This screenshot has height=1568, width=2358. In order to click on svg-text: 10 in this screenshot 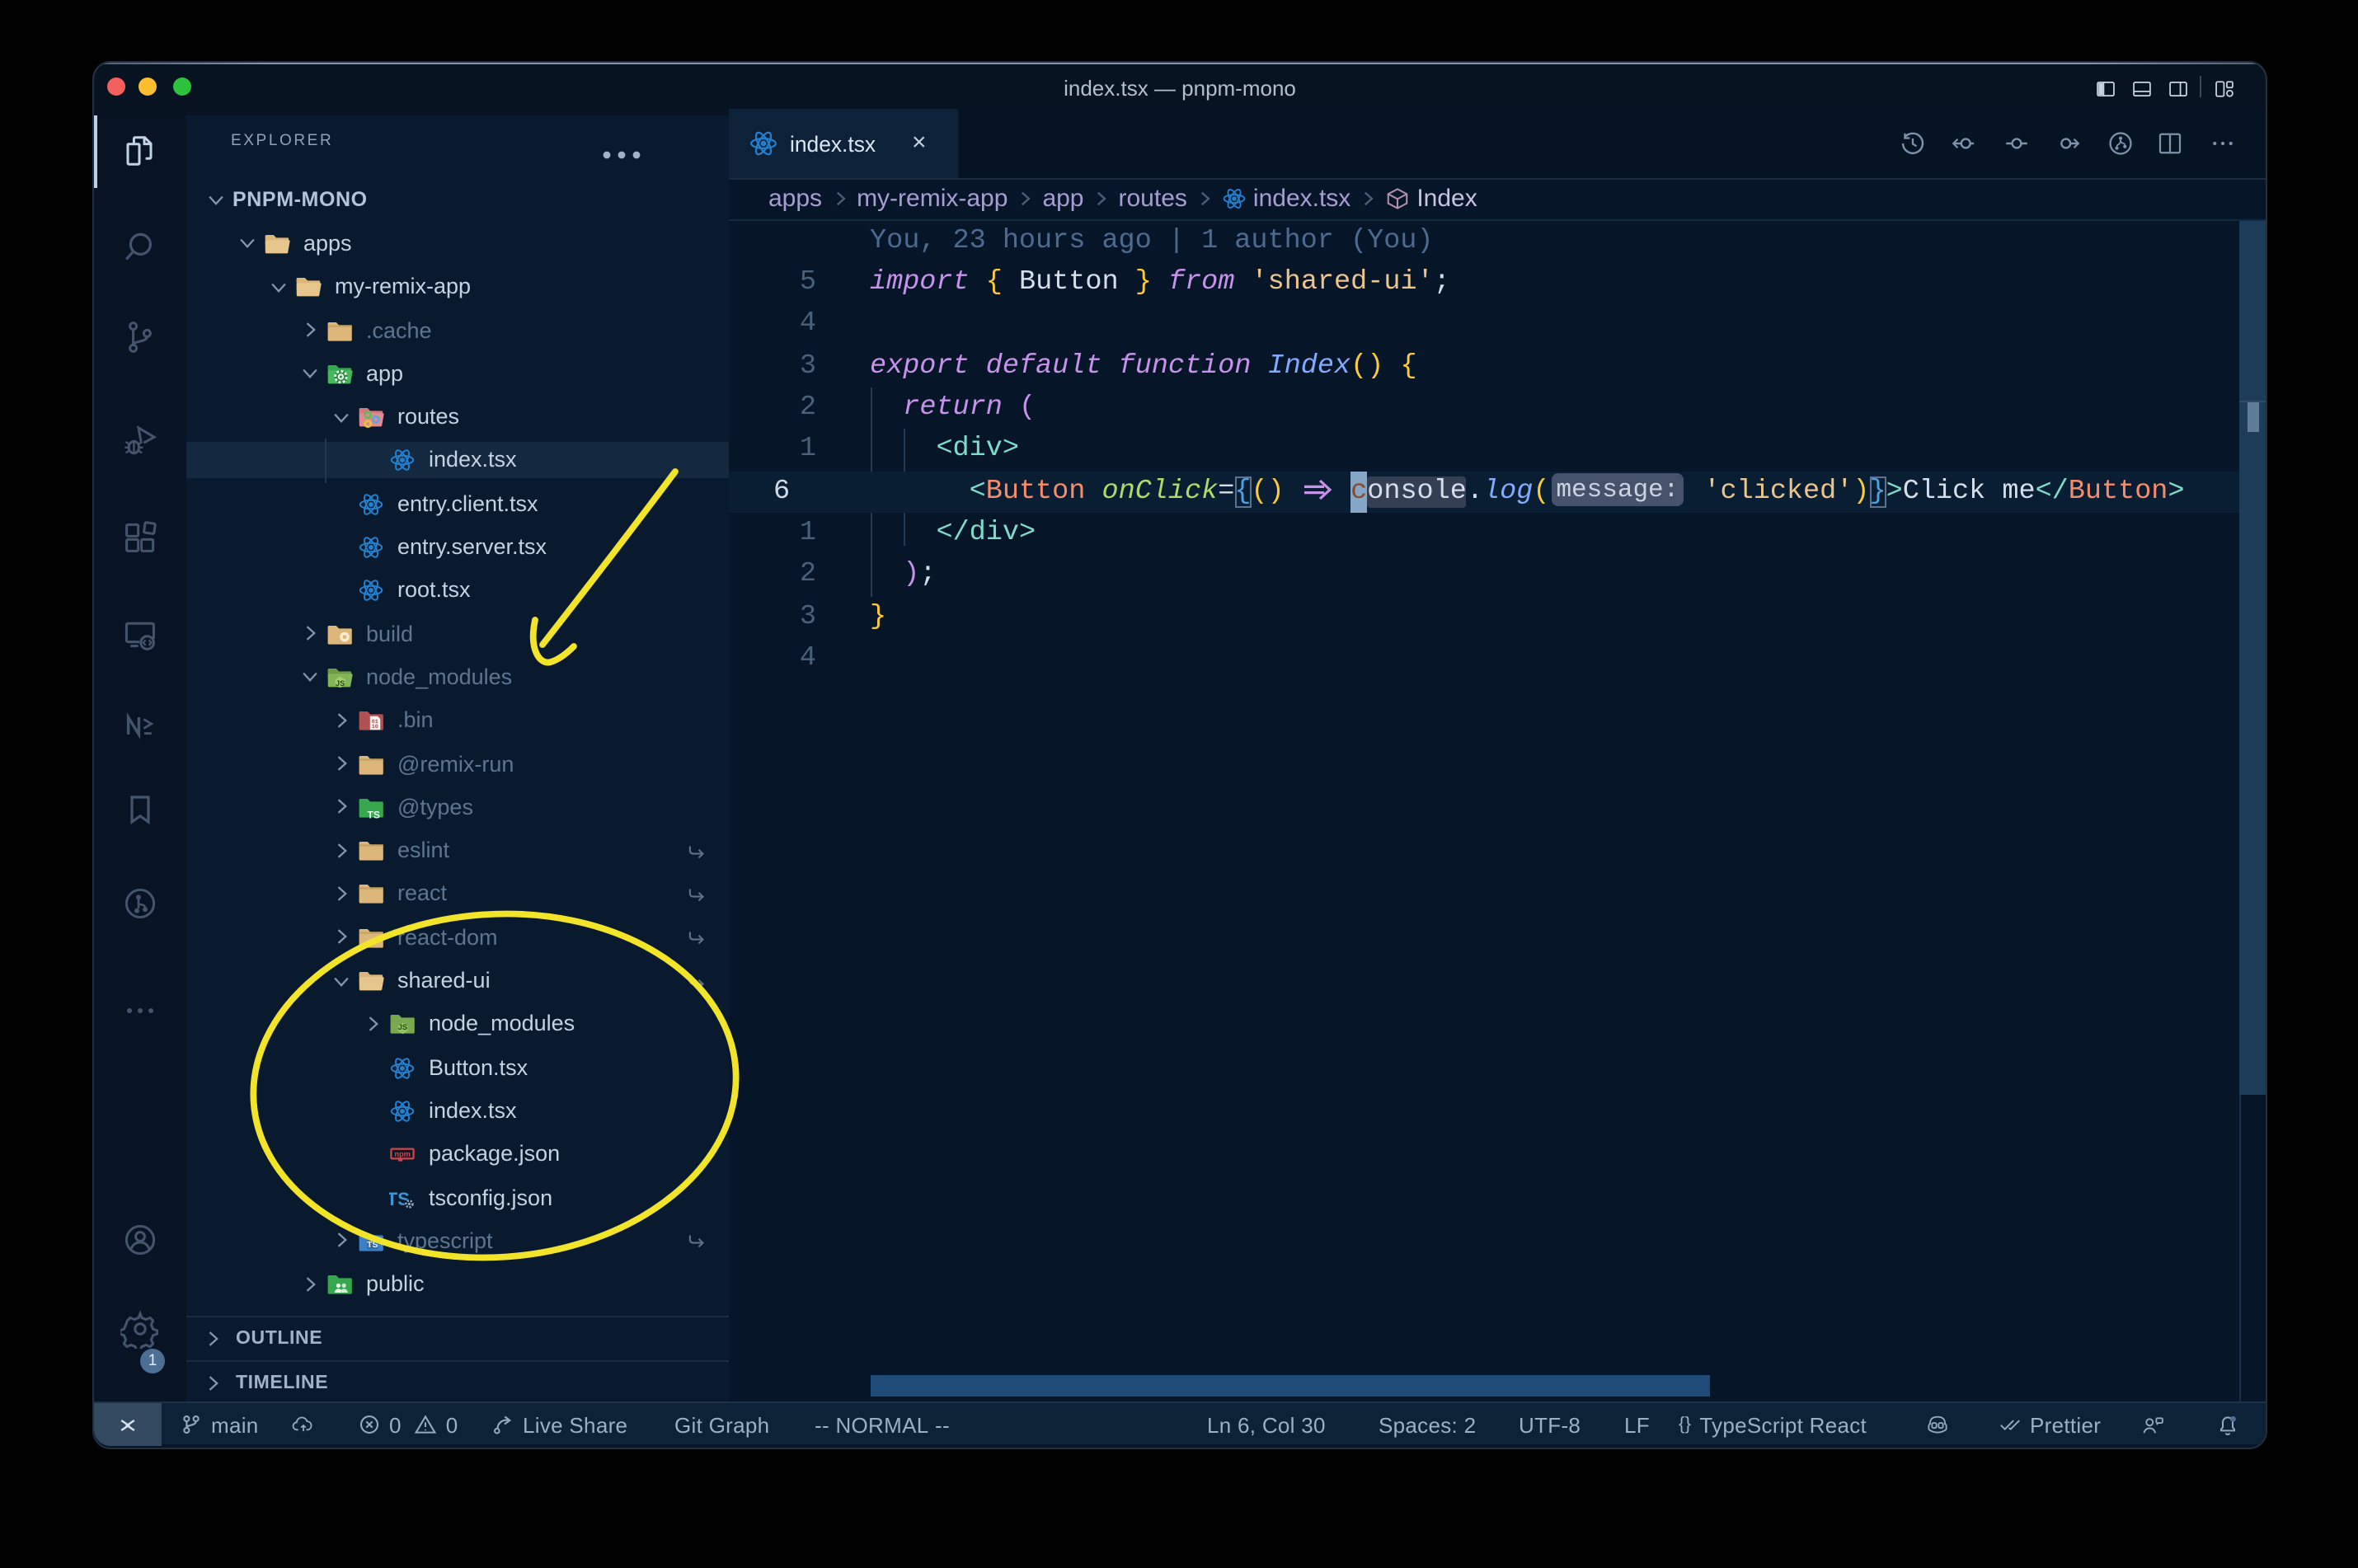, I will do `click(375, 728)`.